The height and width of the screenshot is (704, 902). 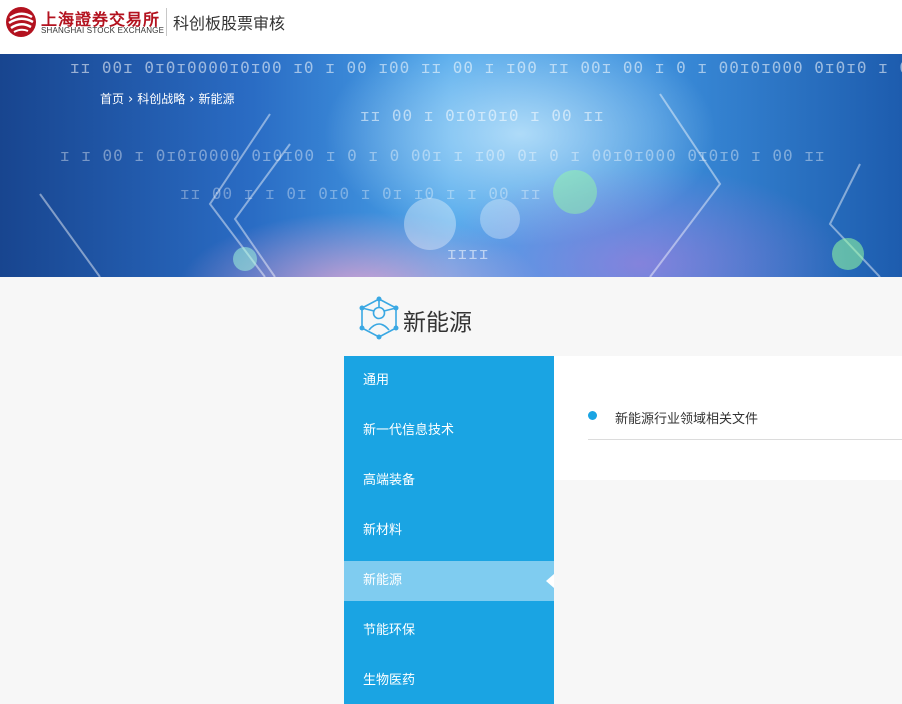 What do you see at coordinates (449, 381) in the screenshot?
I see `sidebar-item-general: 通用` at bounding box center [449, 381].